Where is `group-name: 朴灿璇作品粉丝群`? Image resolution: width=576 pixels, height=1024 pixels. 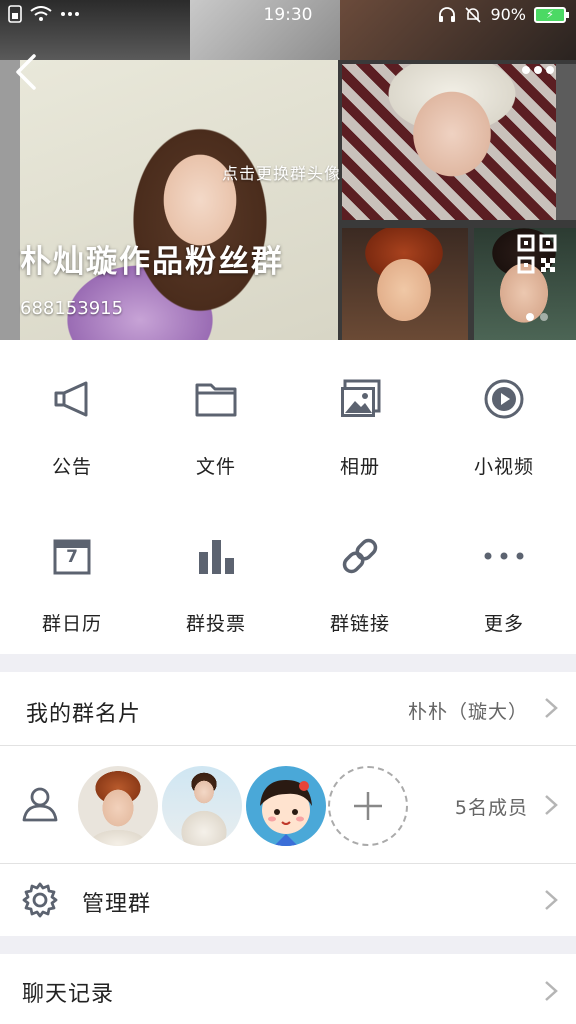 group-name: 朴灿璇作品粉丝群 is located at coordinates (152, 262).